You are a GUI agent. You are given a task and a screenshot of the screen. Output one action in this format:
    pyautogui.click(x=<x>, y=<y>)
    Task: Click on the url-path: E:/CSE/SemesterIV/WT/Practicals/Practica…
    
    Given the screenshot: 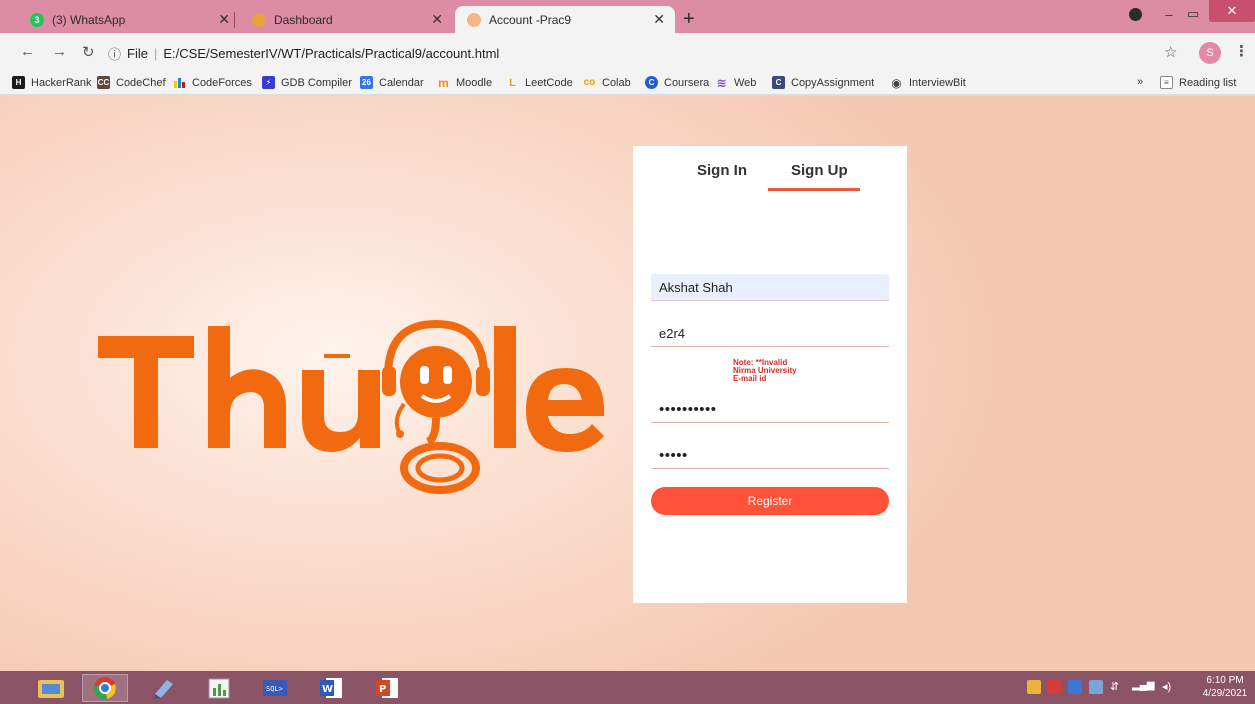 What is the action you would take?
    pyautogui.click(x=331, y=53)
    